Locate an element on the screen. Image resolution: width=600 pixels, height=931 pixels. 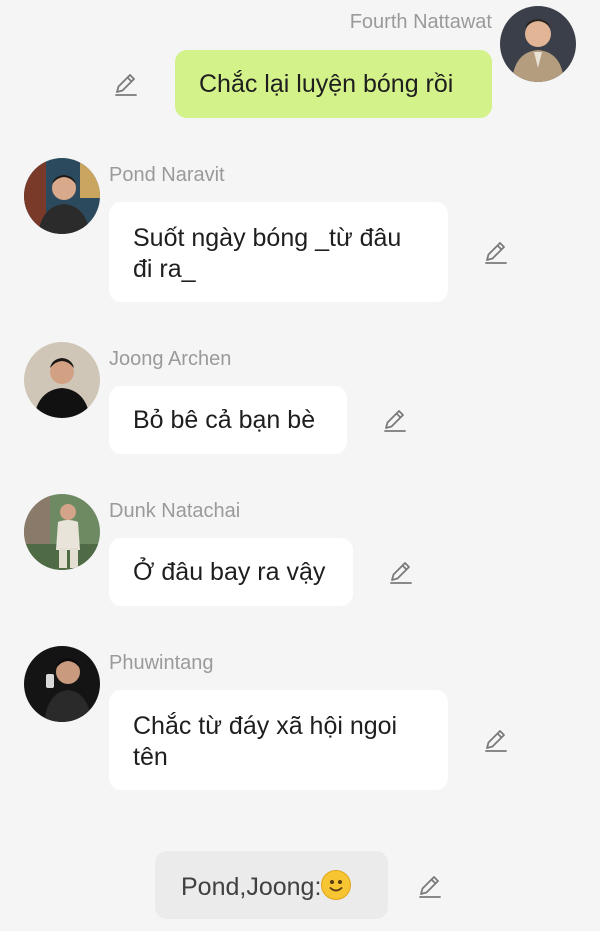
message-text: Ở đâu bay ra vậy is located at coordinates (229, 572).